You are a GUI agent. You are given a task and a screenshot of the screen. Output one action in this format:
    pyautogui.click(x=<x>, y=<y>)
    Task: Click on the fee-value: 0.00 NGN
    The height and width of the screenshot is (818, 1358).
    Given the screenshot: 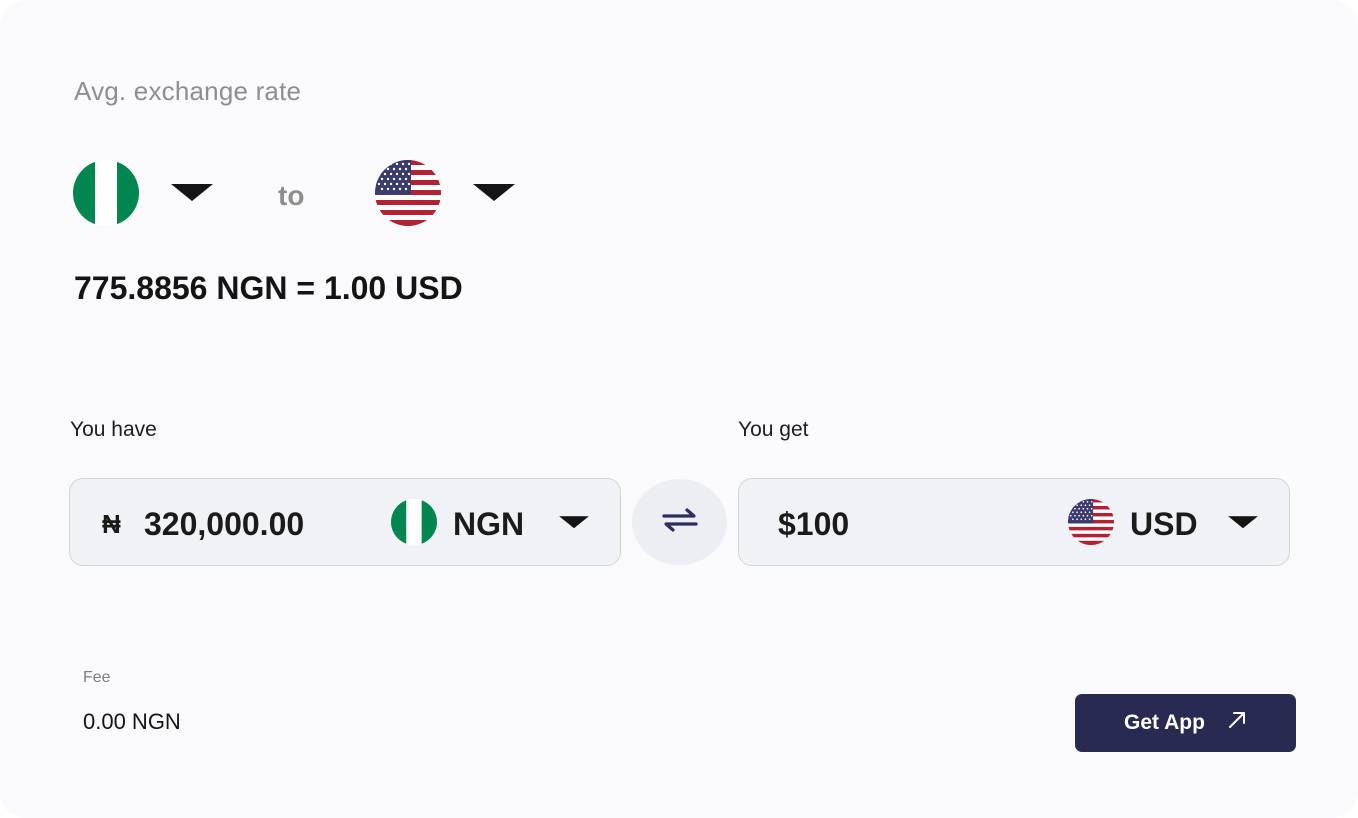 What is the action you would take?
    pyautogui.click(x=132, y=721)
    